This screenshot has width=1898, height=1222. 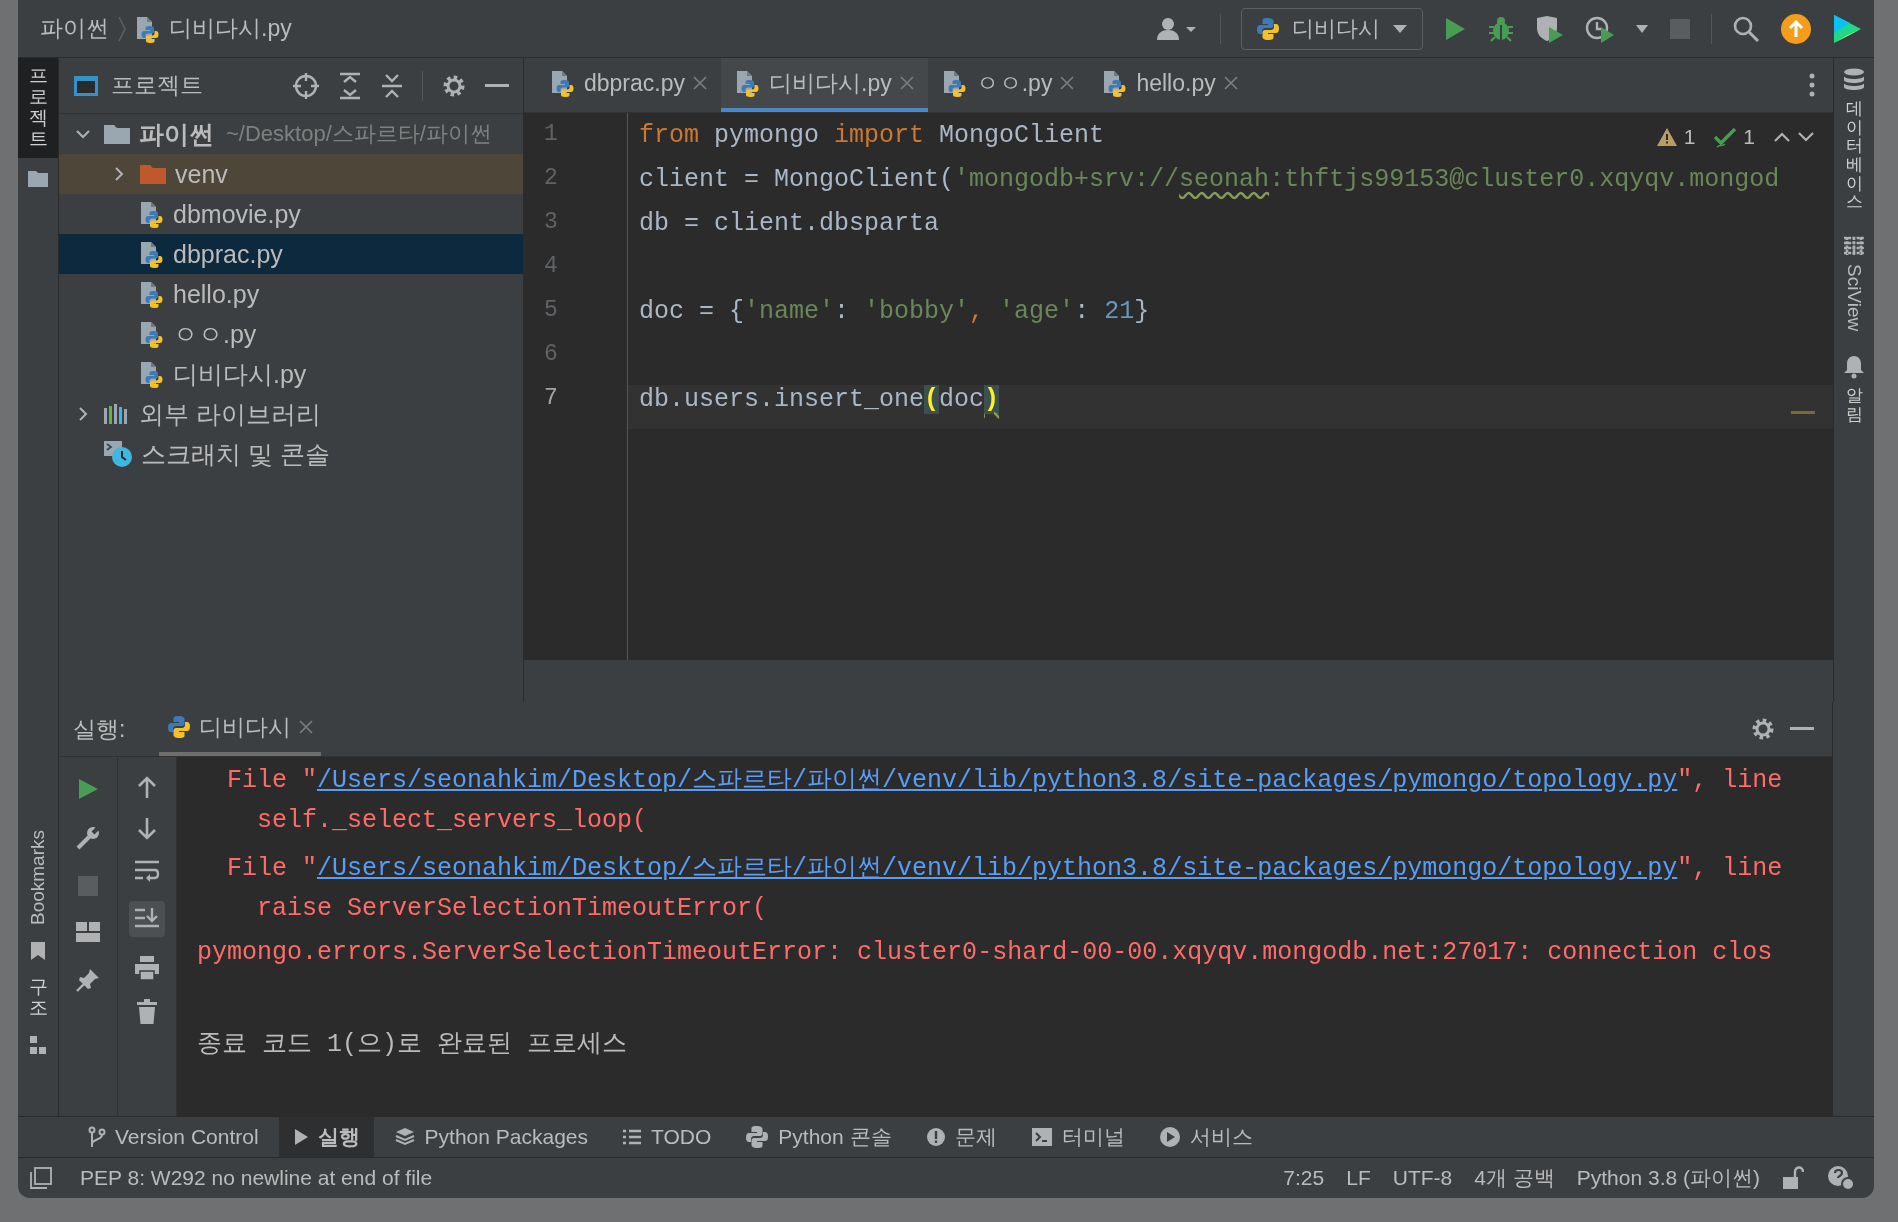 What do you see at coordinates (147, 871) in the screenshot?
I see `soft-wrap-icon` at bounding box center [147, 871].